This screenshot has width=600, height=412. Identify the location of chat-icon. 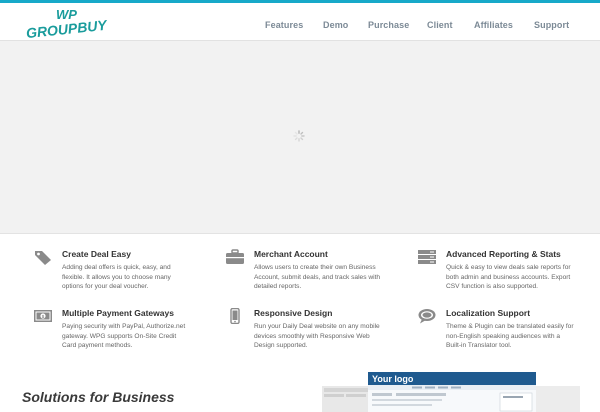
(427, 316).